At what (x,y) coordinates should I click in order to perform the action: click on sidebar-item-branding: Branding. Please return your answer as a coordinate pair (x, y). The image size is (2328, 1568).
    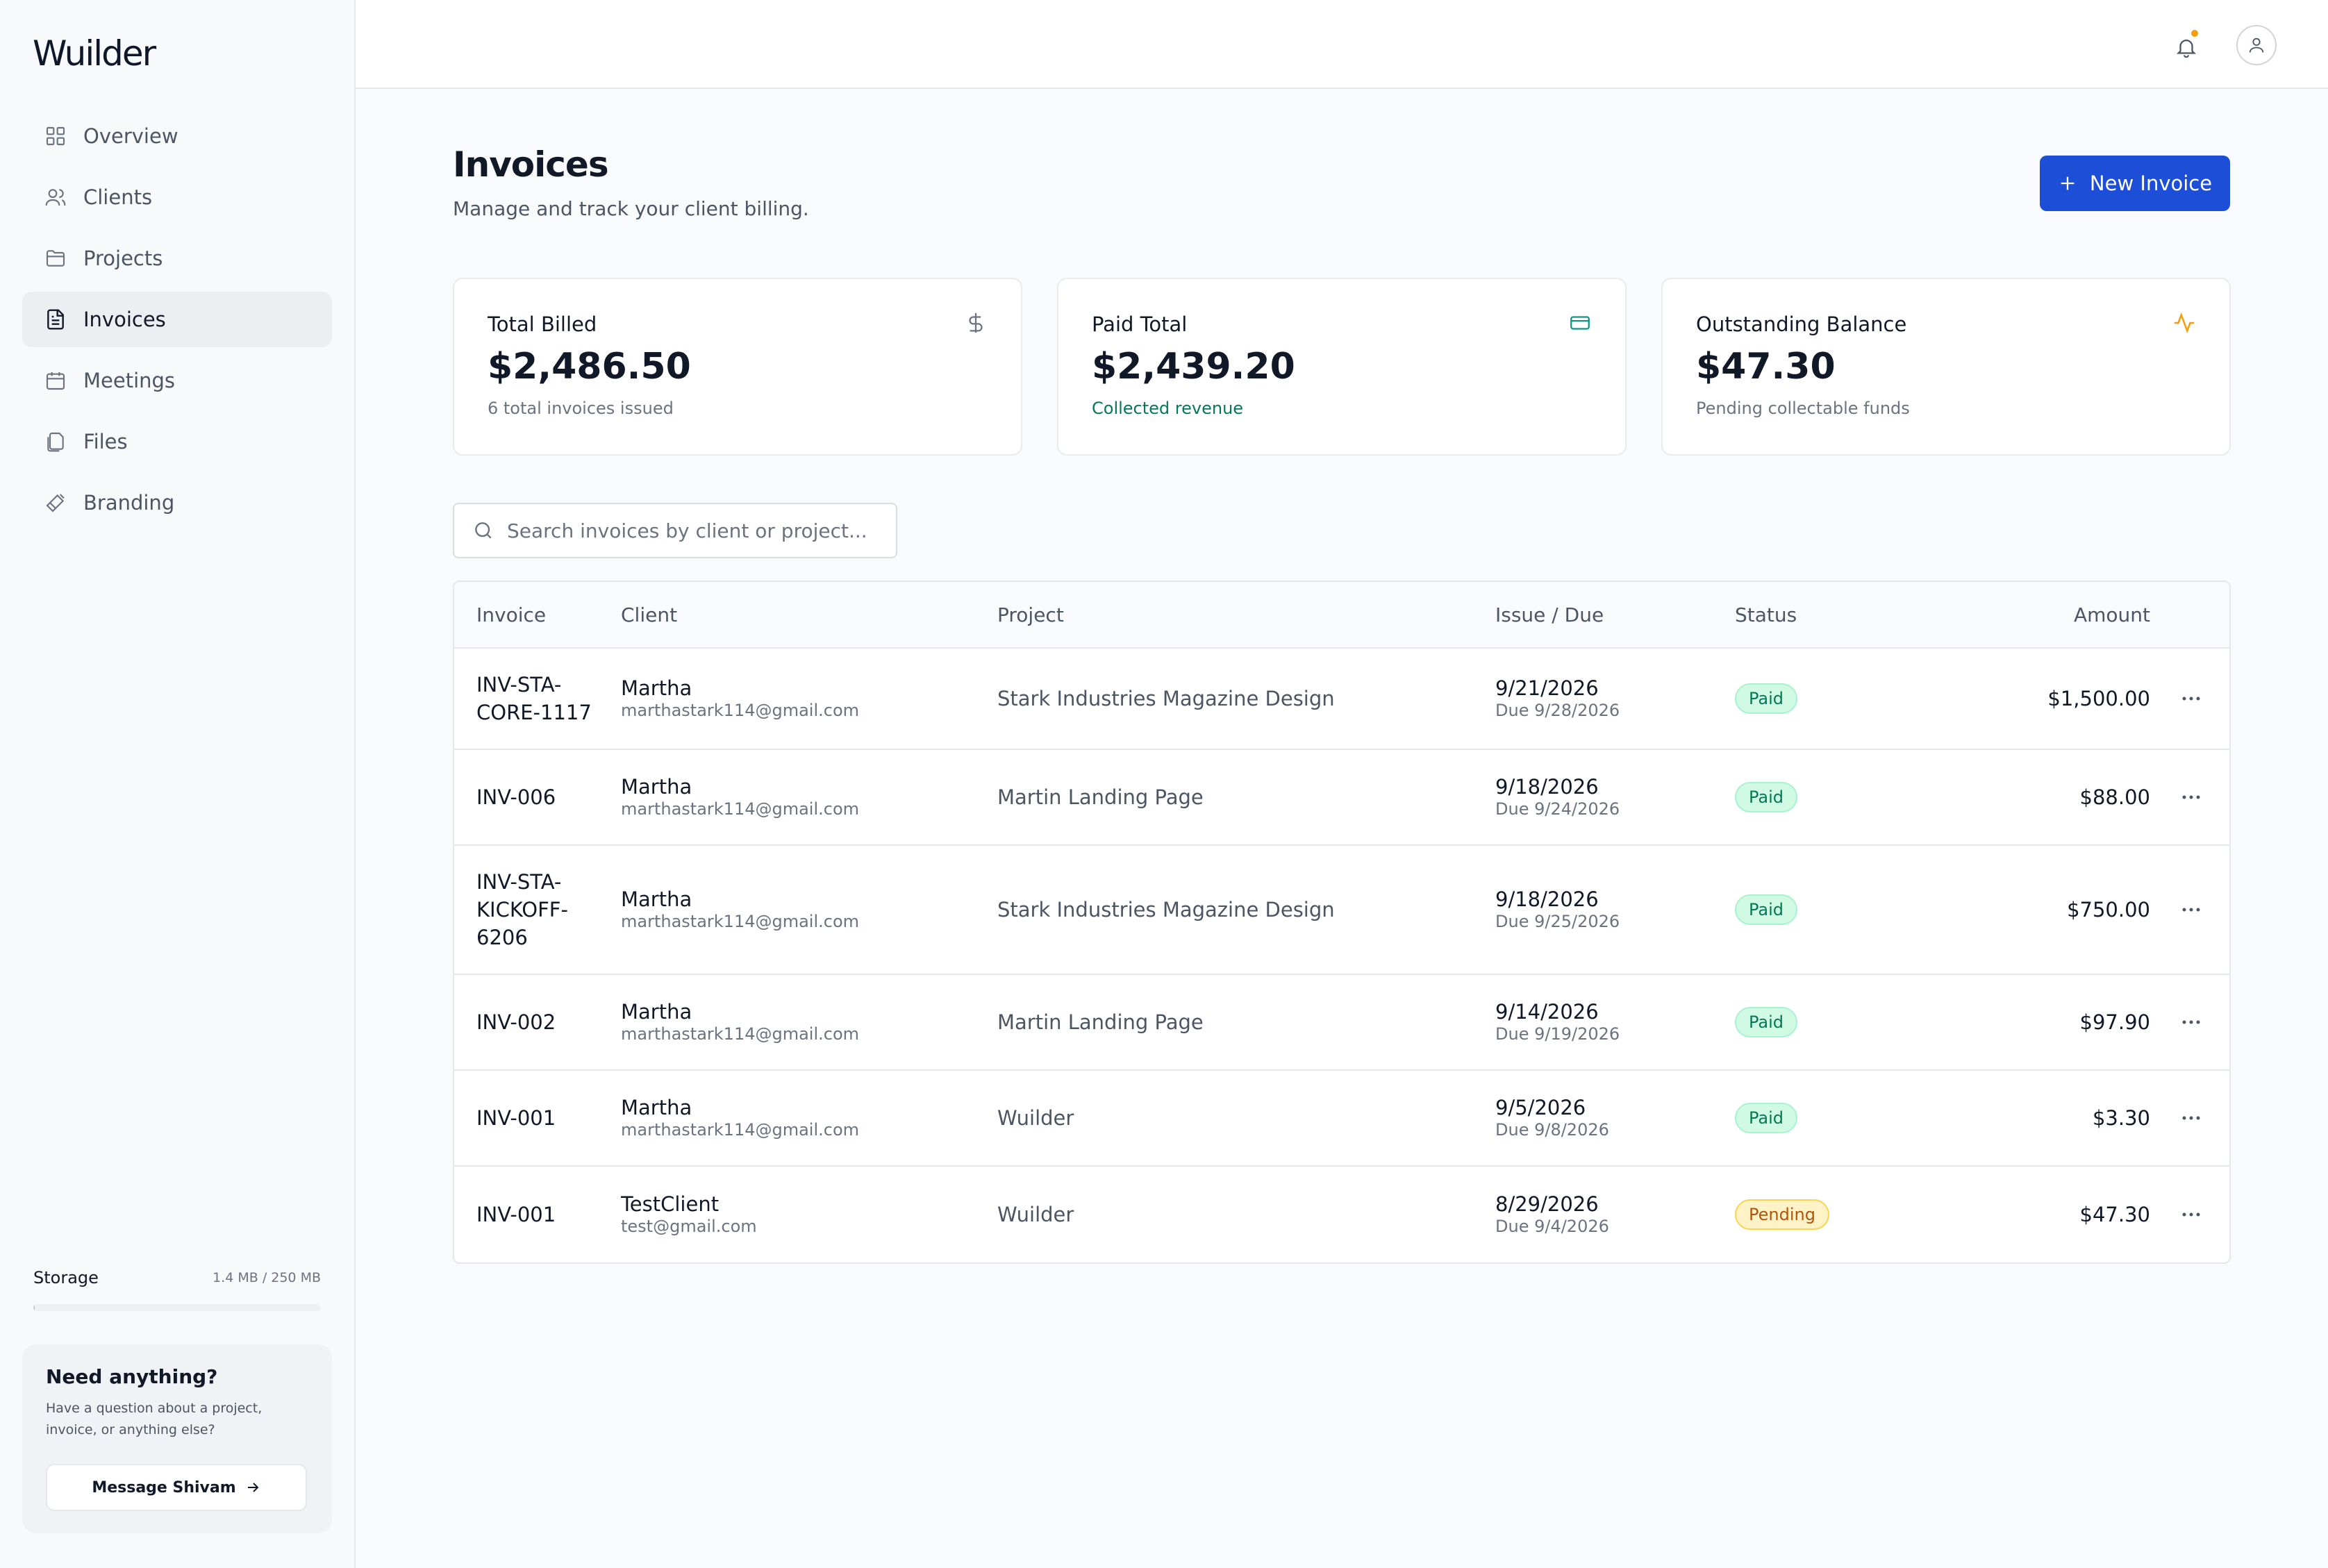
    Looking at the image, I should click on (177, 503).